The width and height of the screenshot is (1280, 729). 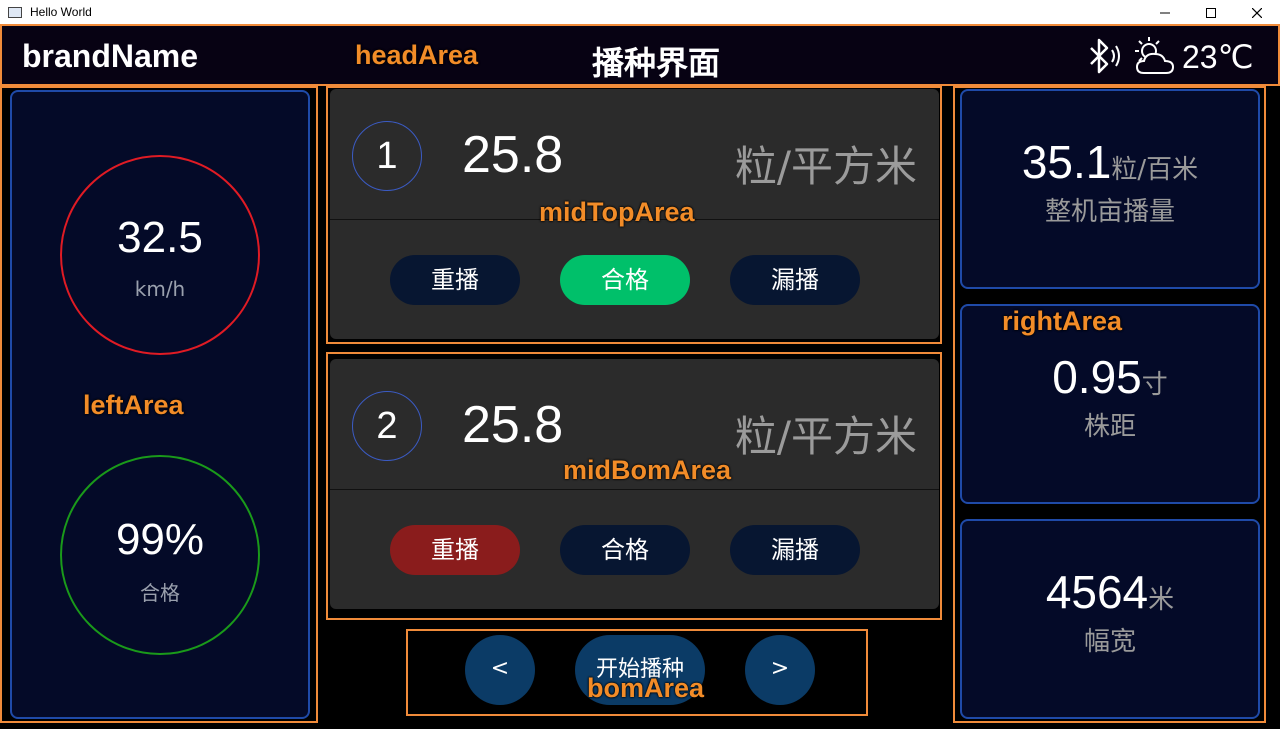 I want to click on brand-name: brandName, so click(x=110, y=56).